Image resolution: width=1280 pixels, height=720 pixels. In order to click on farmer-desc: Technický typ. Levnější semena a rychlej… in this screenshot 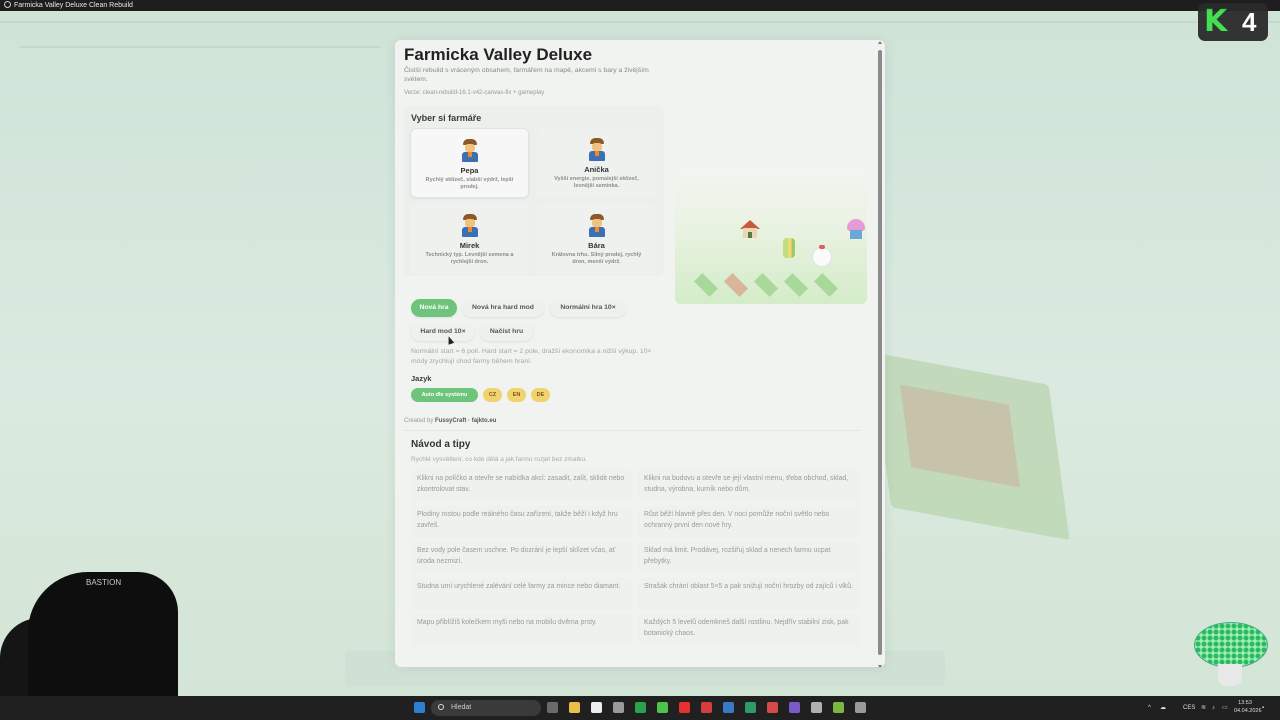, I will do `click(469, 258)`.